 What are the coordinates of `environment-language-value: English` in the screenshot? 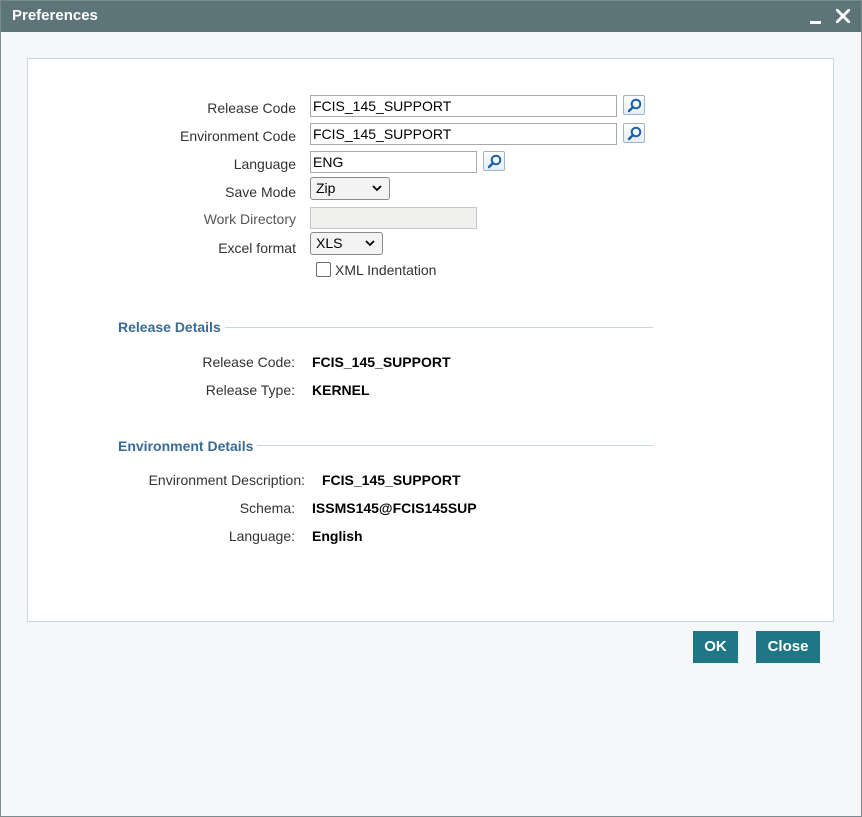 It's located at (337, 536).